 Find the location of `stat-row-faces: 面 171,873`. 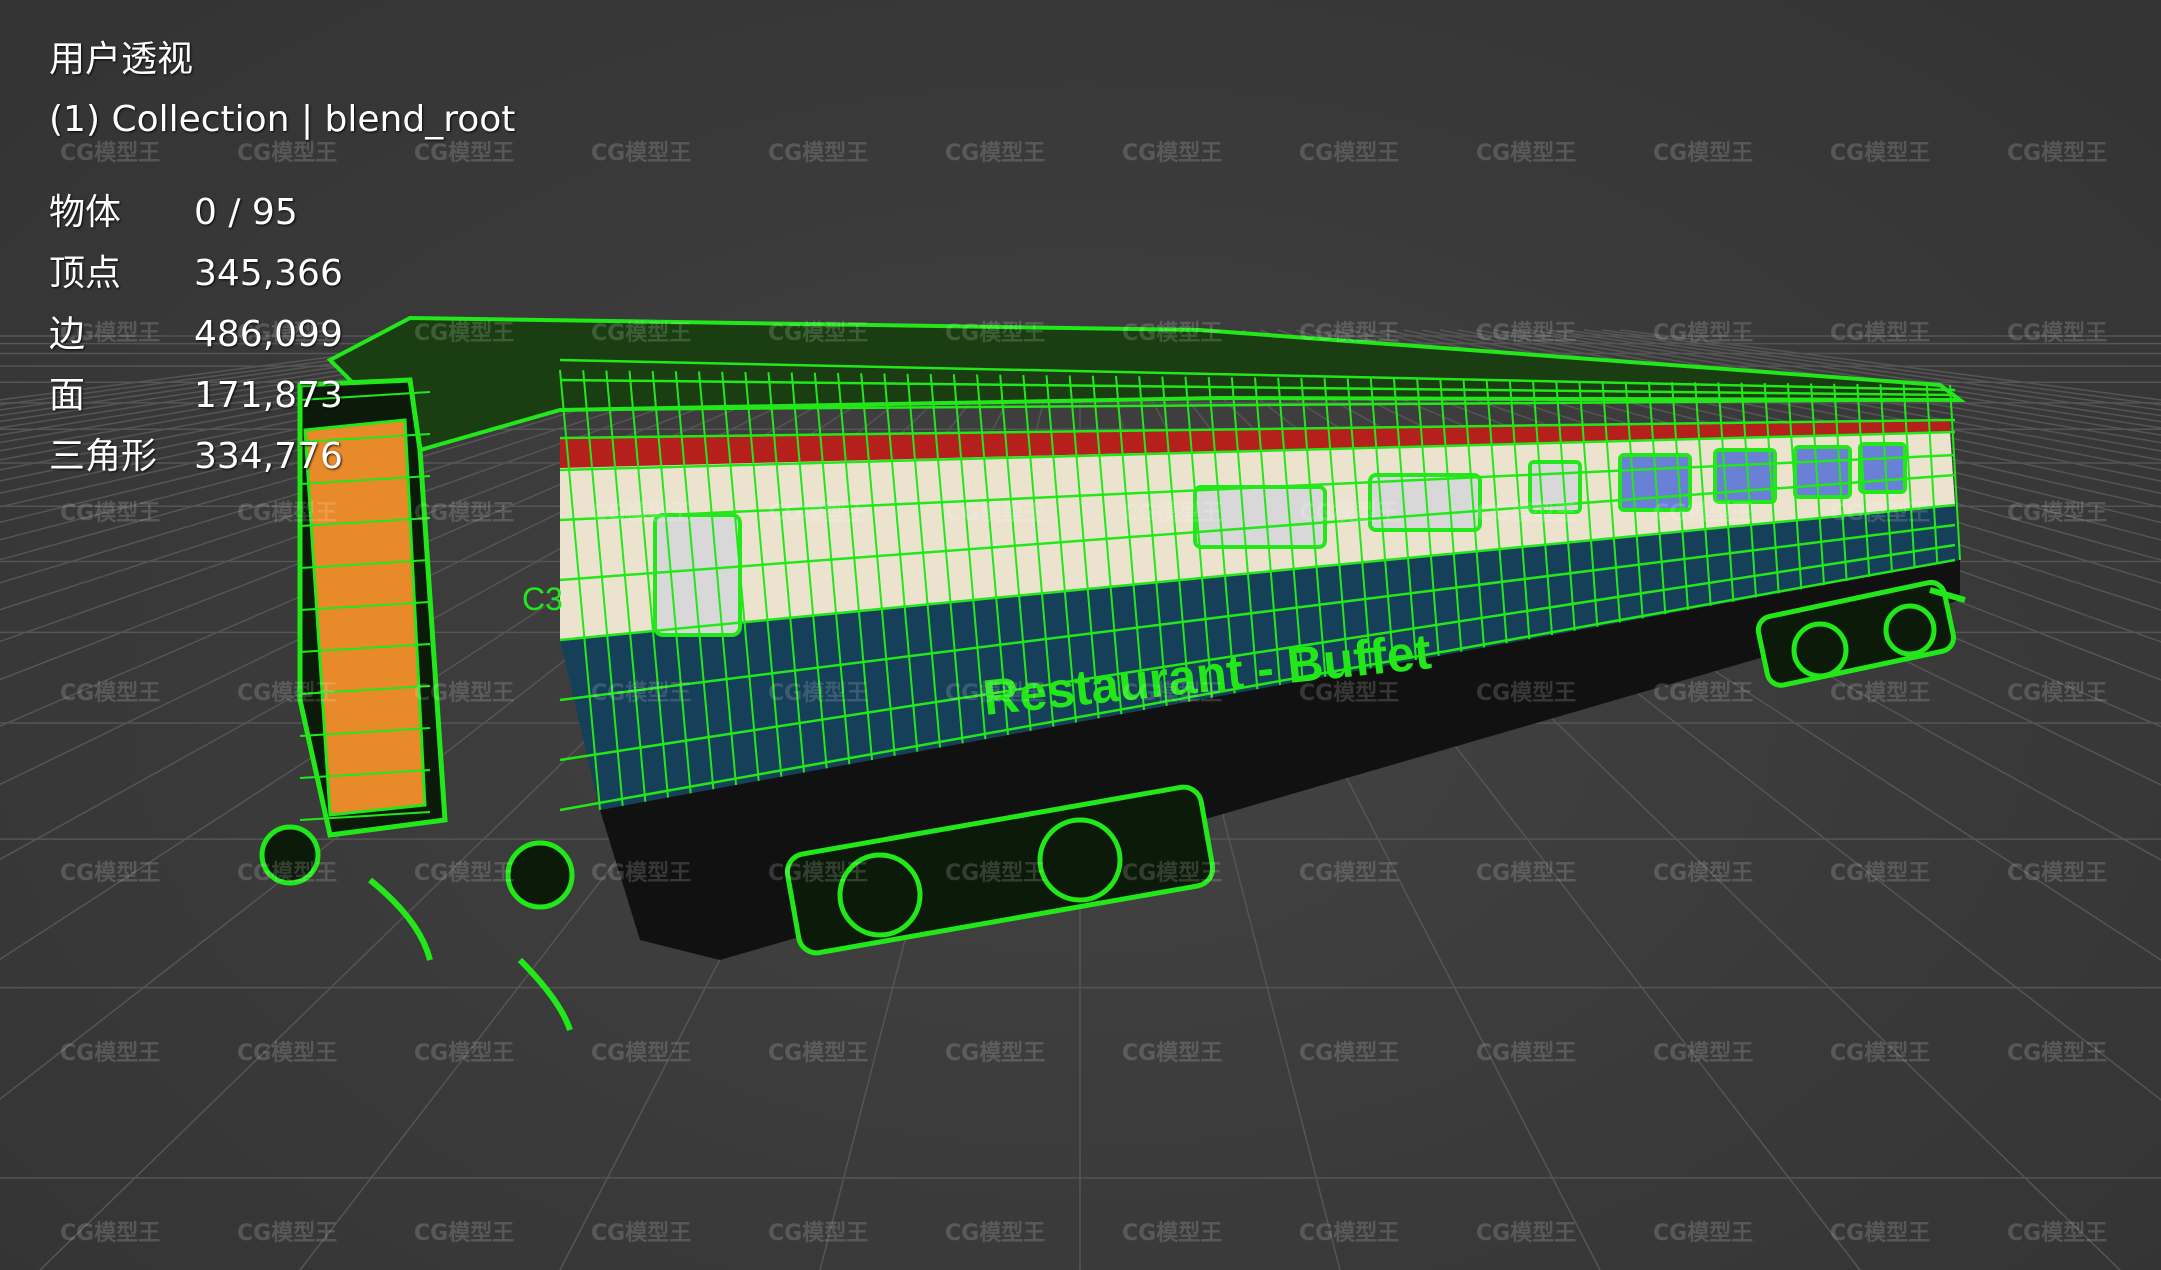

stat-row-faces: 面 171,873 is located at coordinates (282, 395).